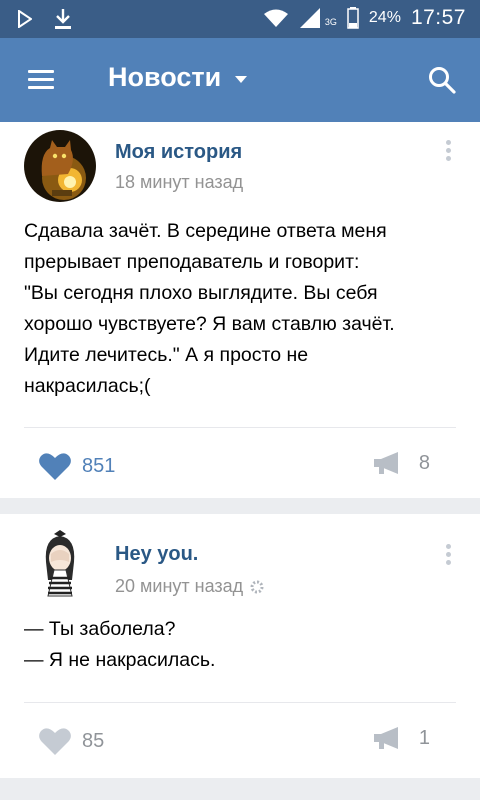  What do you see at coordinates (76, 466) in the screenshot?
I see `like-button: 851` at bounding box center [76, 466].